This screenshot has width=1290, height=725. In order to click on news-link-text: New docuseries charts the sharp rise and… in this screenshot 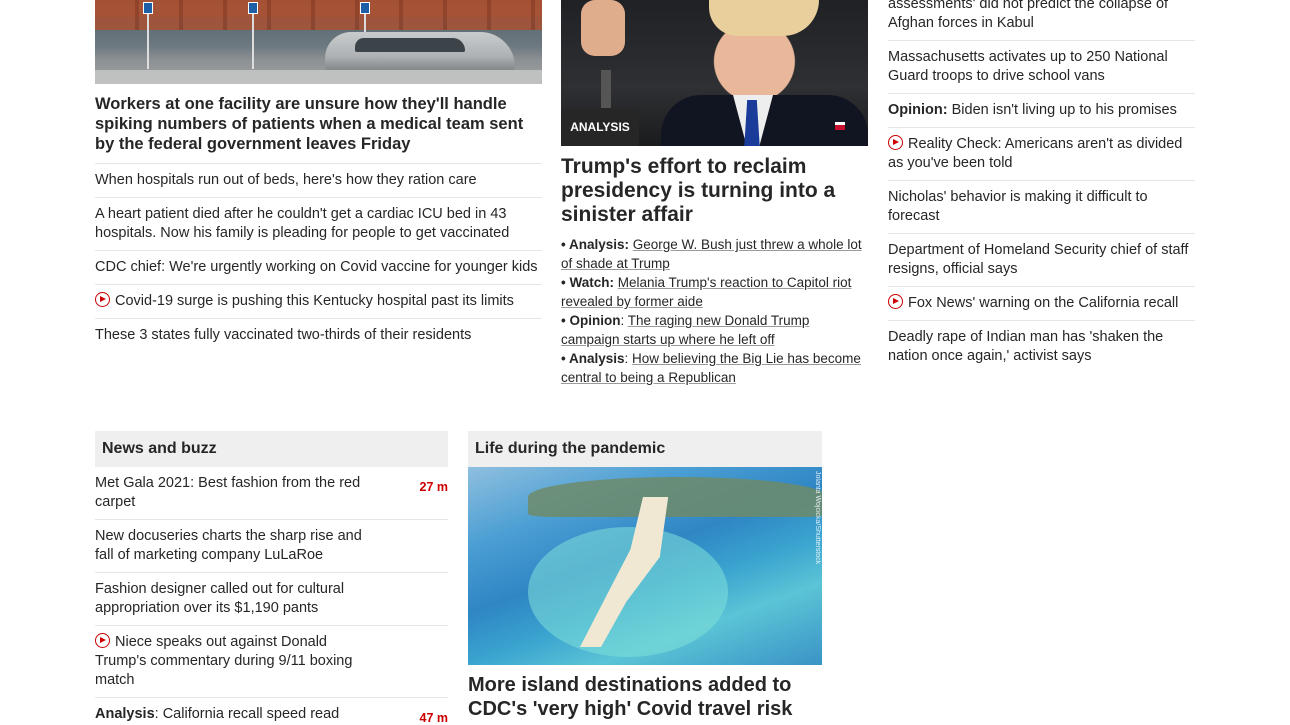, I will do `click(228, 545)`.